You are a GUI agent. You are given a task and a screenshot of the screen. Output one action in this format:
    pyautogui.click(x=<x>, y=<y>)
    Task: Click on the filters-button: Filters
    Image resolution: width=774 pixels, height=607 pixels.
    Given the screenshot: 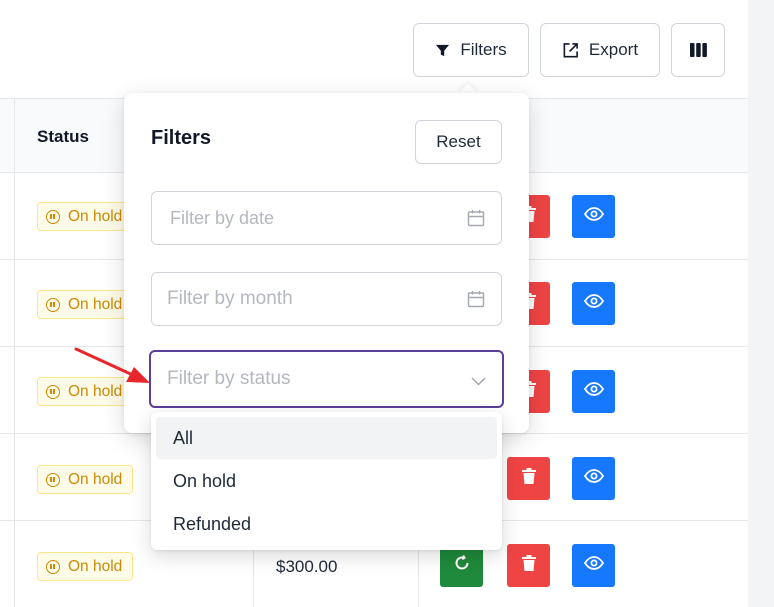 What is the action you would take?
    pyautogui.click(x=471, y=50)
    